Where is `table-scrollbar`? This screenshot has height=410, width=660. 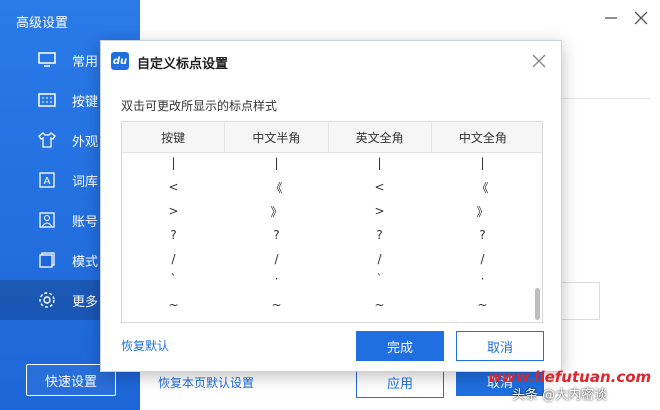 table-scrollbar is located at coordinates (537, 304).